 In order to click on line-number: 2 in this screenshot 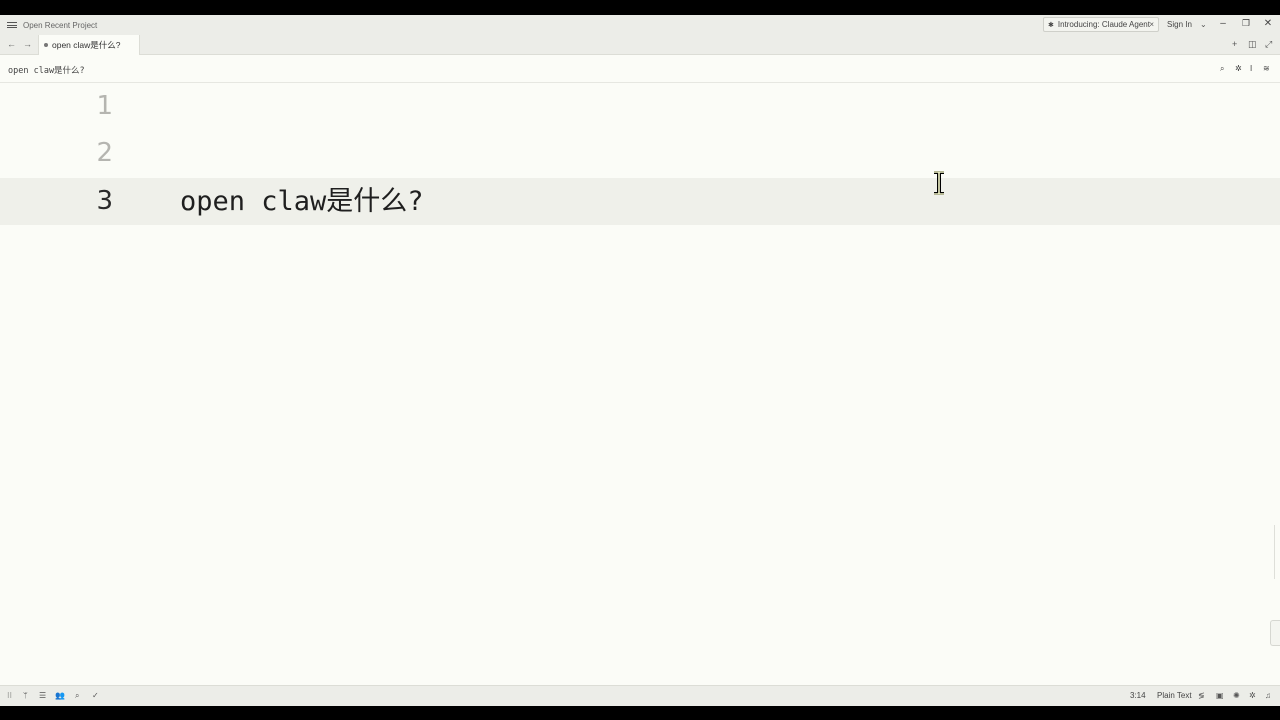, I will do `click(104, 153)`.